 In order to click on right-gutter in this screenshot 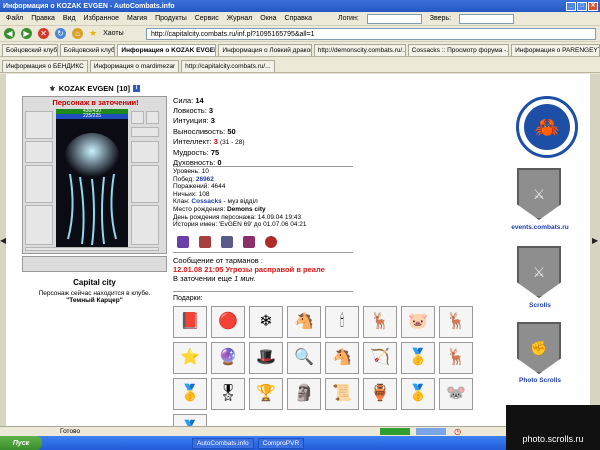, I will do `click(595, 250)`.